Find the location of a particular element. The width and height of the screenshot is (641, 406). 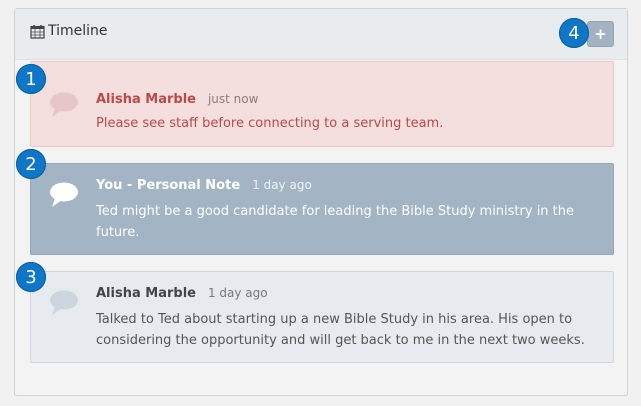

note-header: You - Personal Note 1 day ago is located at coordinates (204, 185).